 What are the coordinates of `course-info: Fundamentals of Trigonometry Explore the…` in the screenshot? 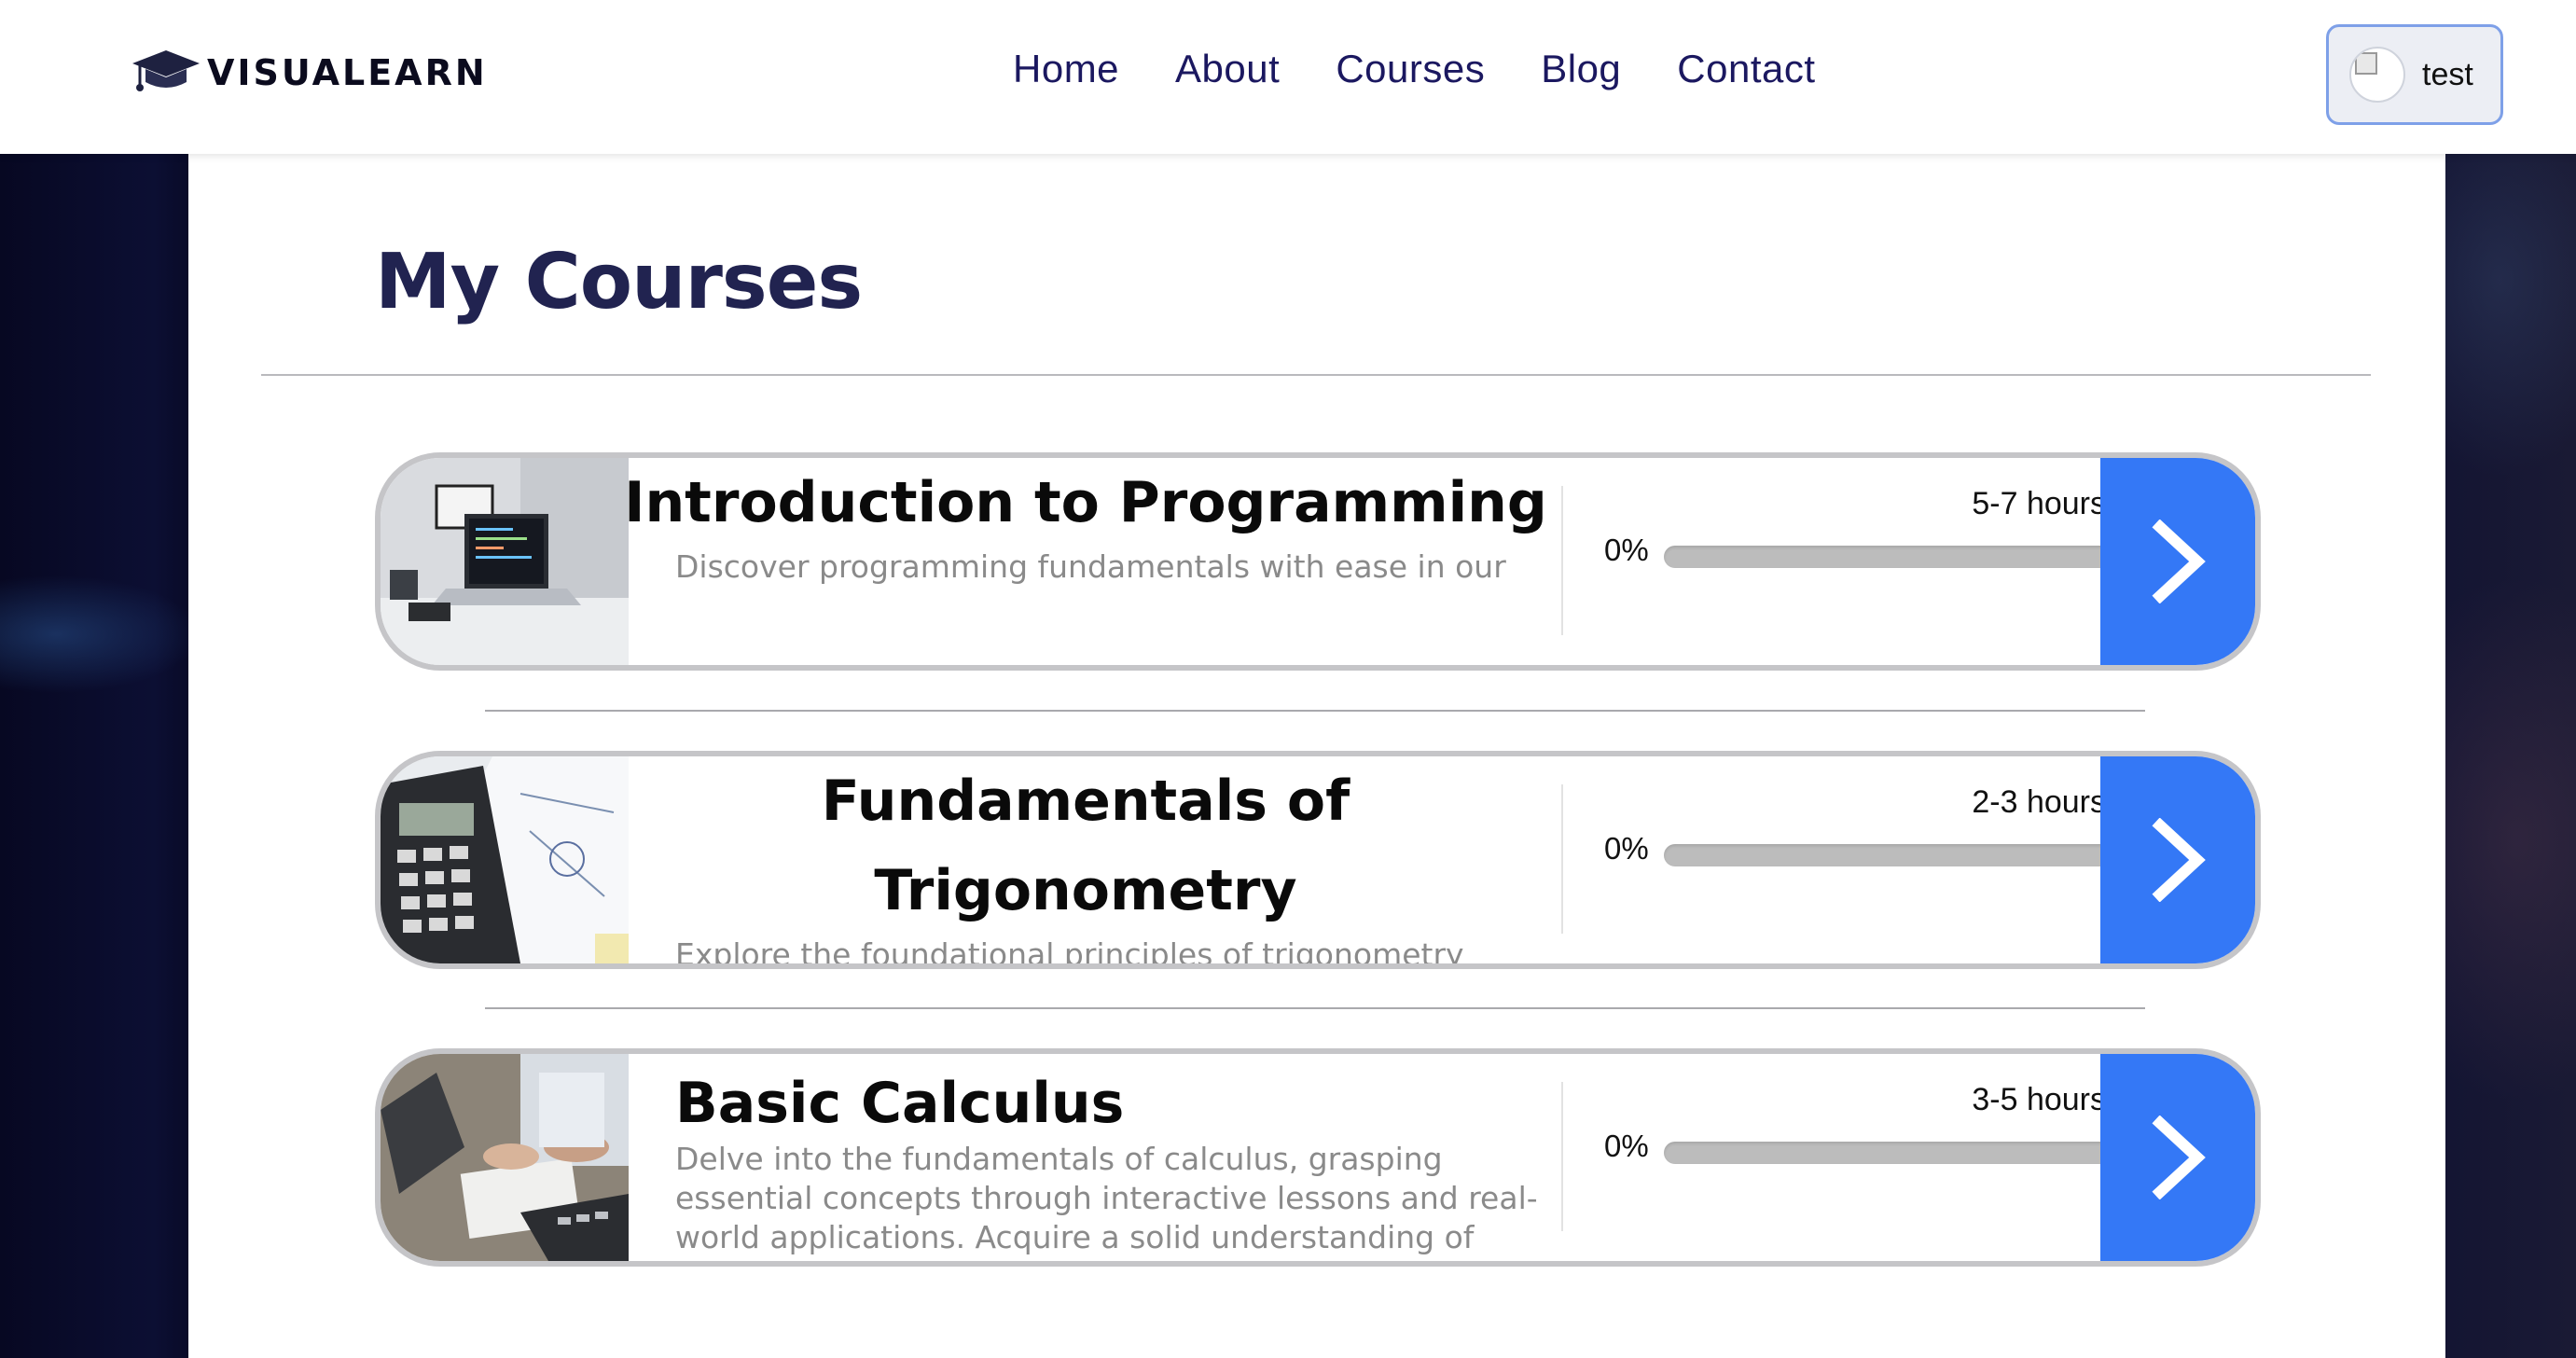 It's located at (1095, 859).